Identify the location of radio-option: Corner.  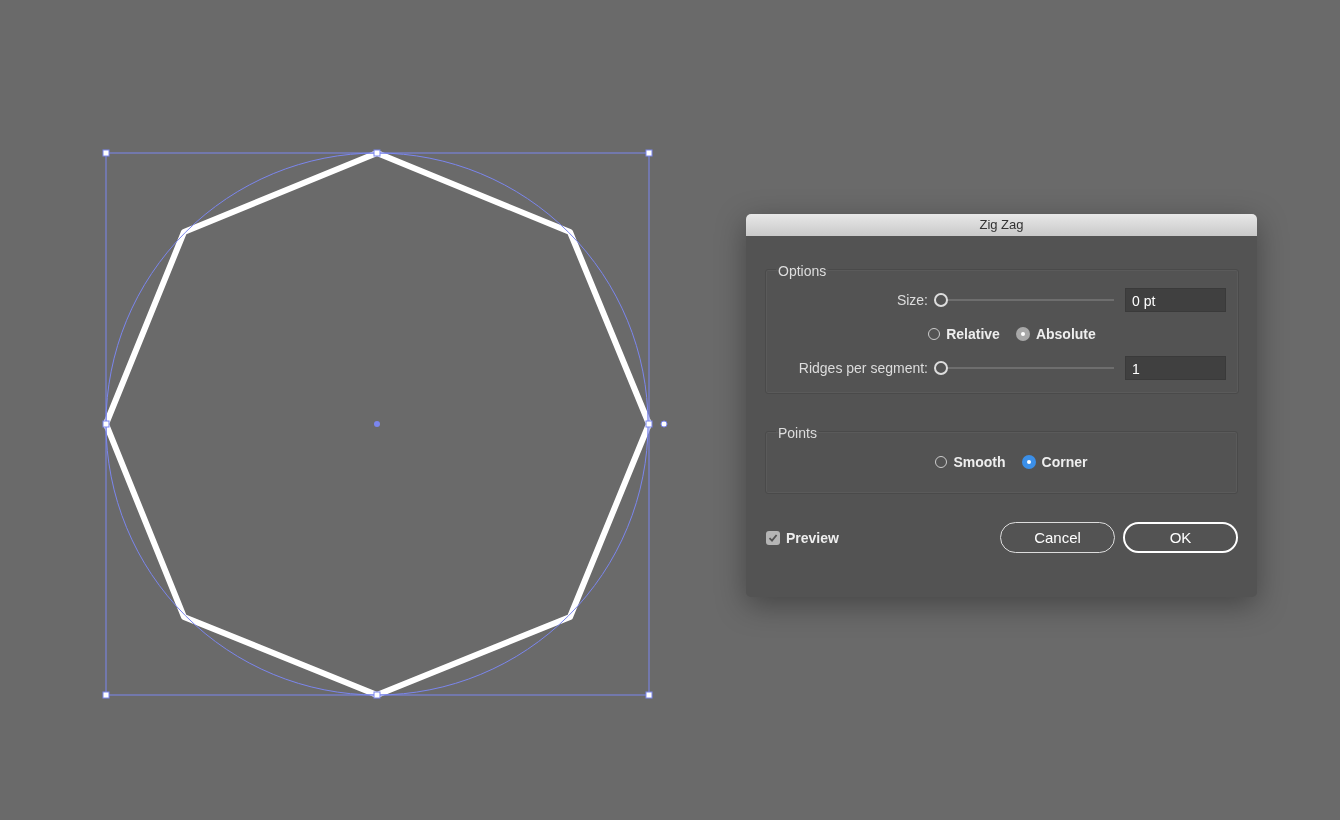
(1054, 462).